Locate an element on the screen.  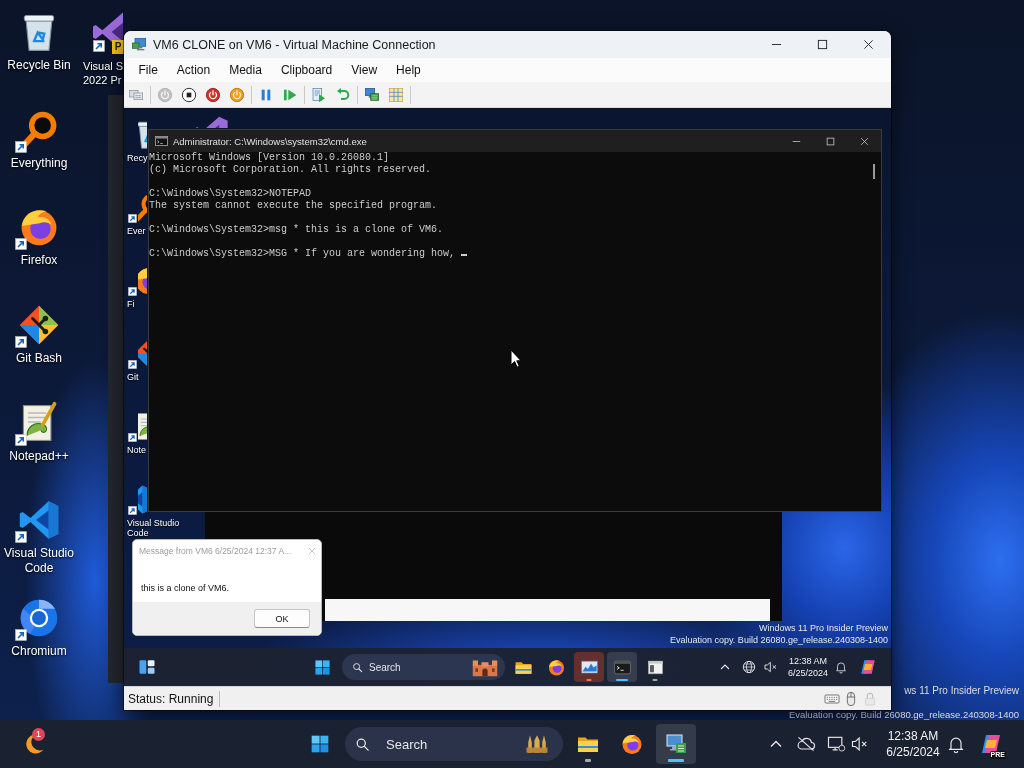
mouse-pointer-icon is located at coordinates (516, 358).